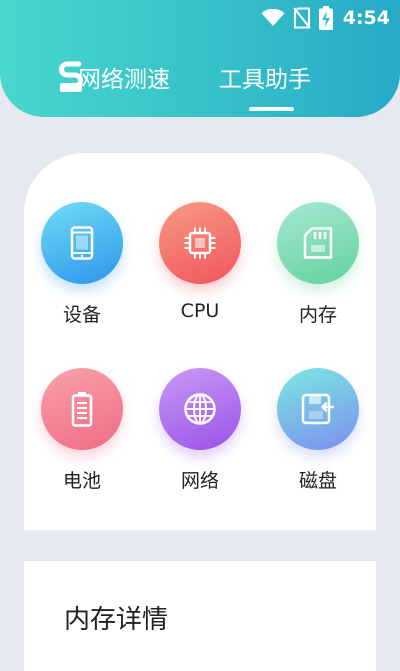  Describe the element at coordinates (271, 109) in the screenshot. I see `active-tab-indicator` at that location.